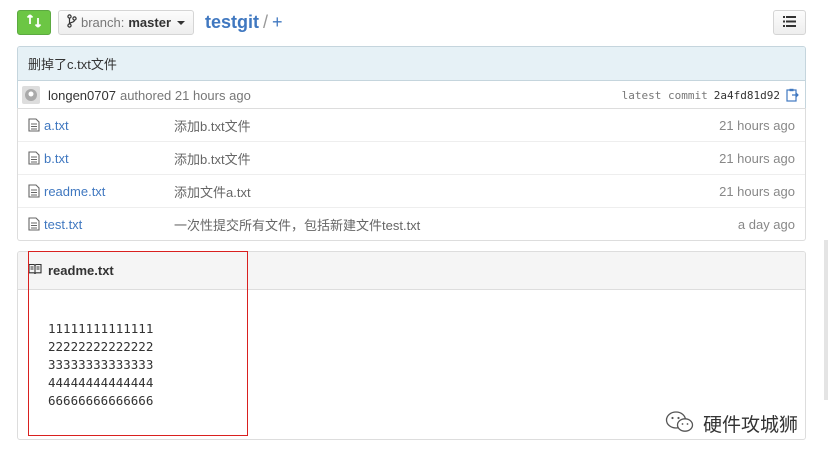 This screenshot has height=459, width=828. What do you see at coordinates (101, 400) in the screenshot?
I see `readme-line: 66666666666666` at bounding box center [101, 400].